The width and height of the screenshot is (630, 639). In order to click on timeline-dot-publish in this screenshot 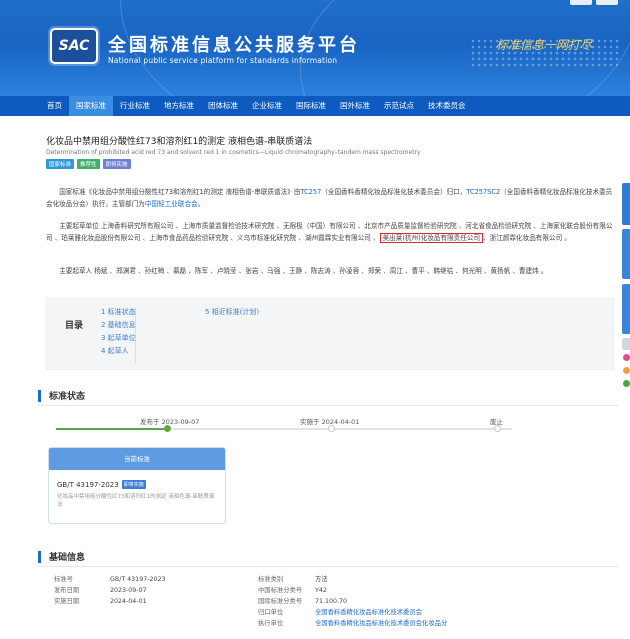, I will do `click(167, 428)`.